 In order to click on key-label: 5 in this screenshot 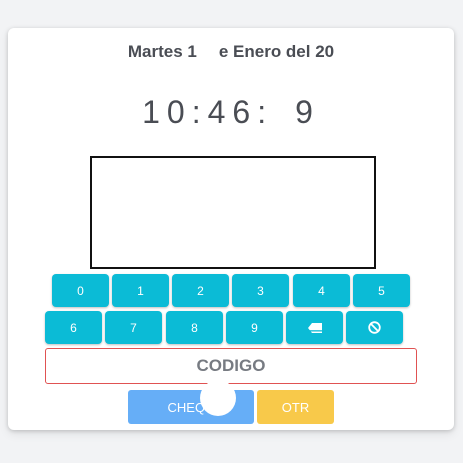, I will do `click(381, 290)`.